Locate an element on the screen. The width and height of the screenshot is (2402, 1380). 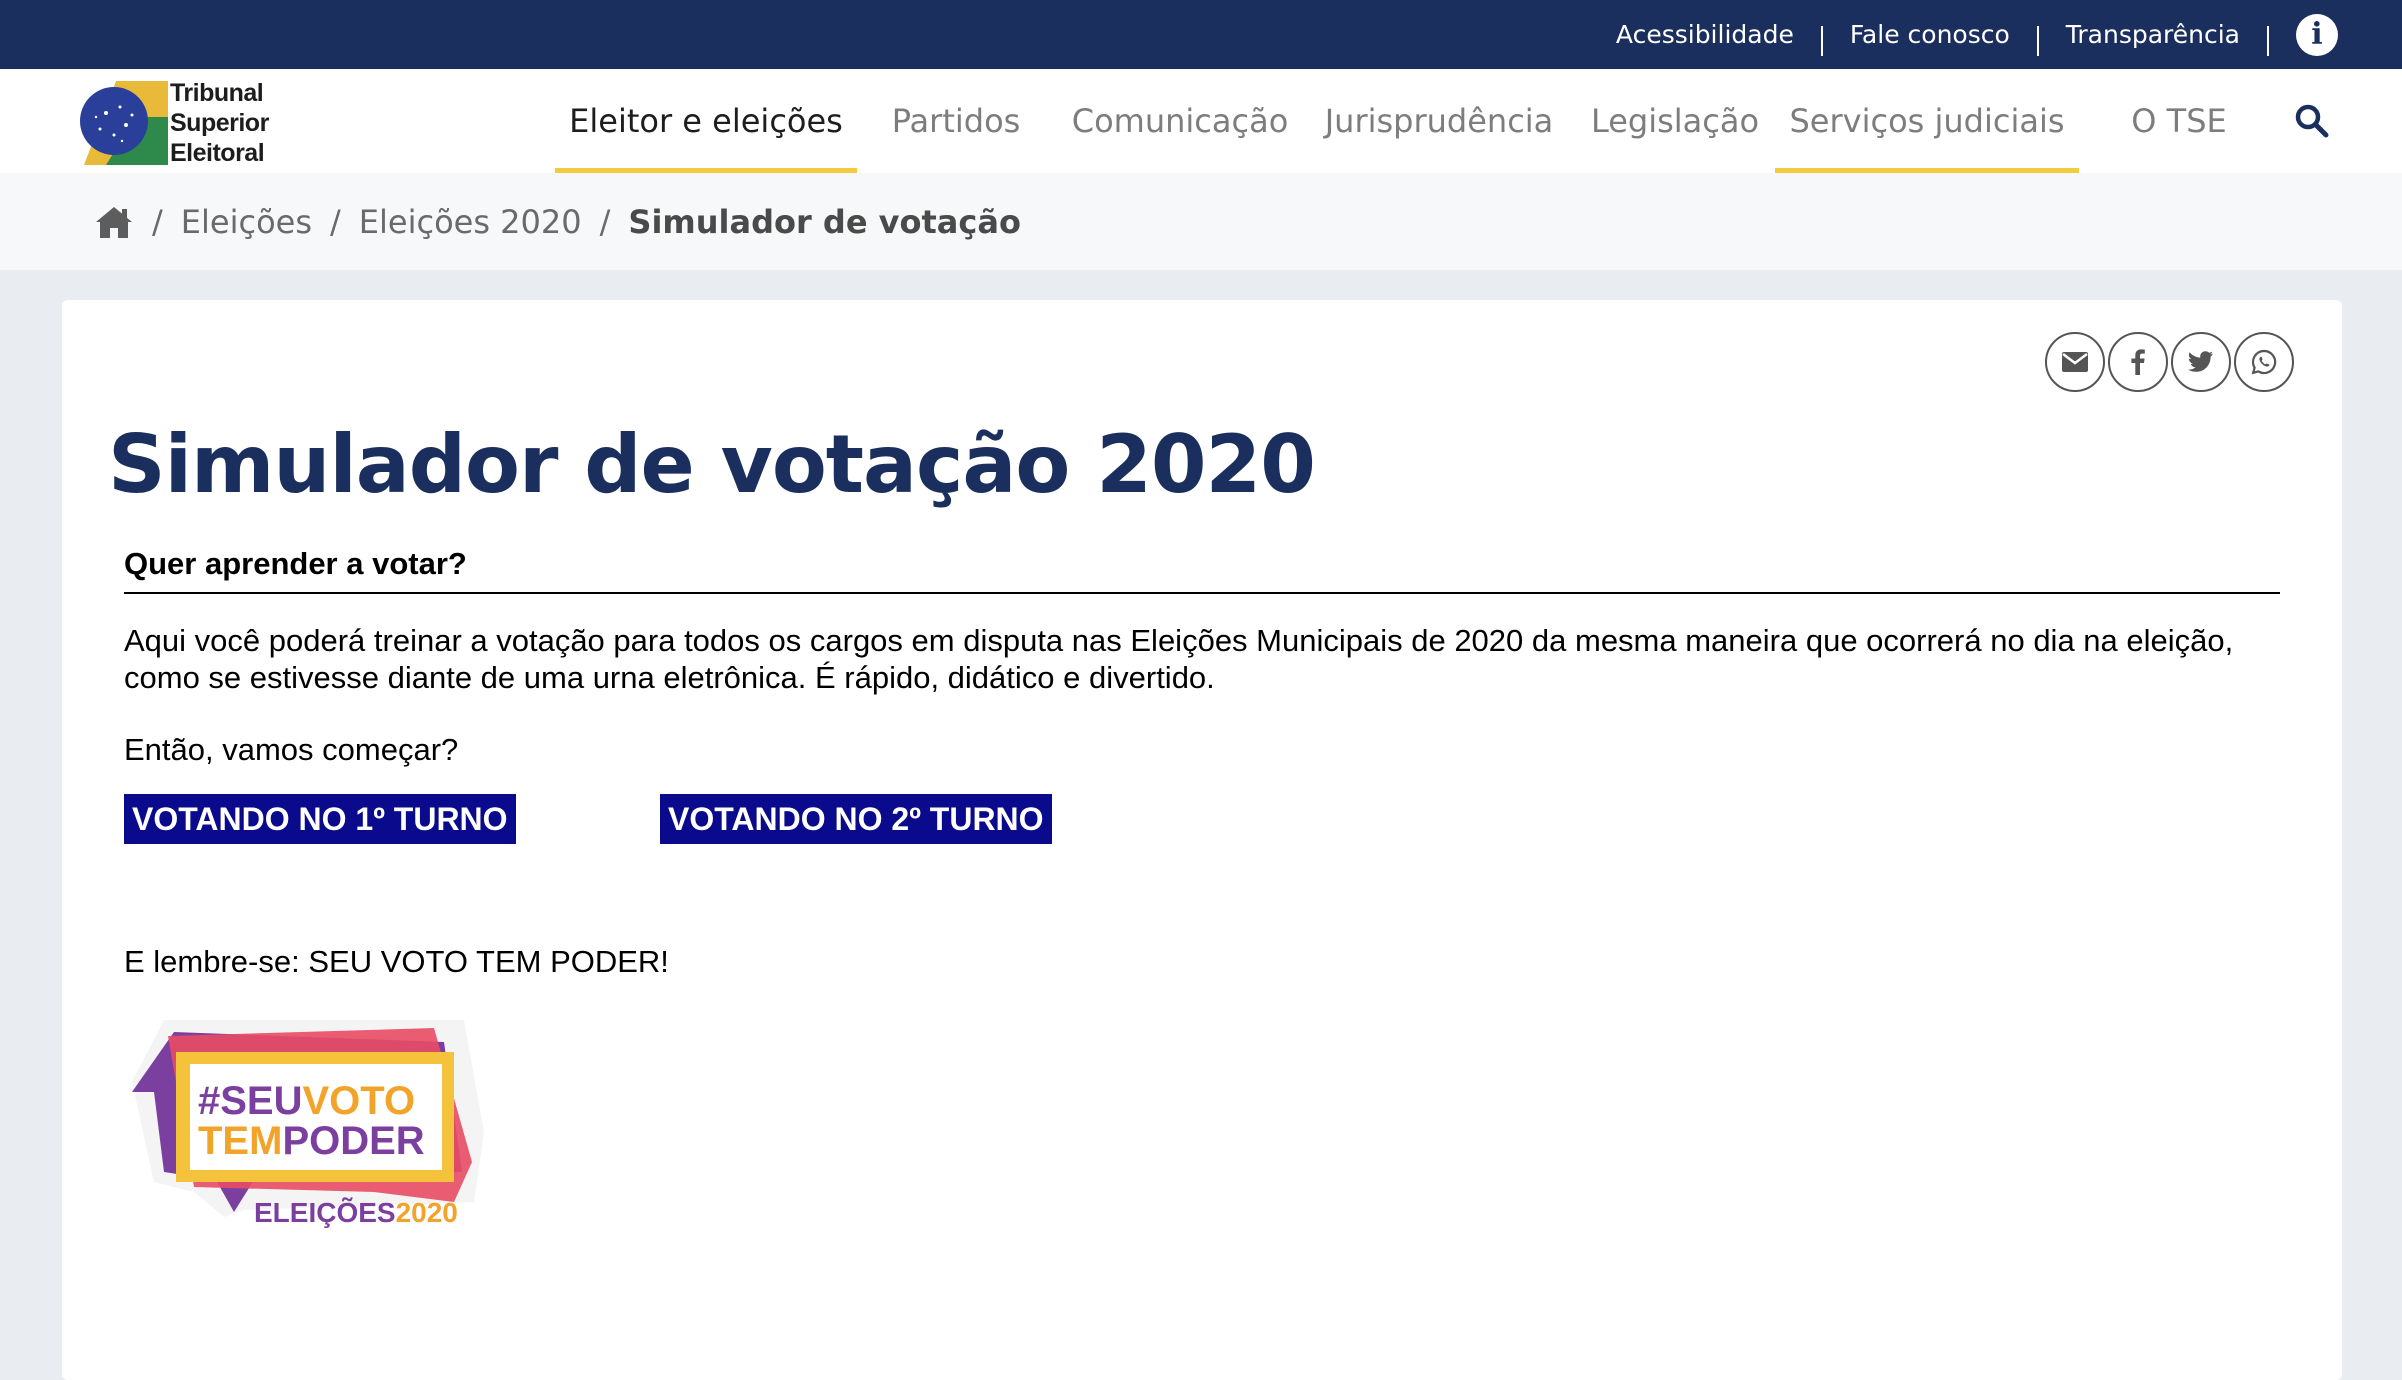
accessibility-link: Acessibilidade is located at coordinates (1705, 34).